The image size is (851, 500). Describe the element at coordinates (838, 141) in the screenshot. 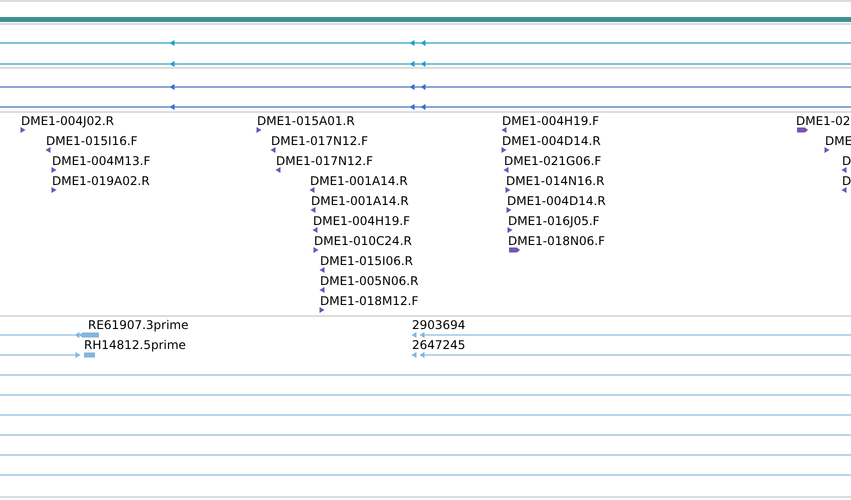

I see `clone-label: DME` at that location.